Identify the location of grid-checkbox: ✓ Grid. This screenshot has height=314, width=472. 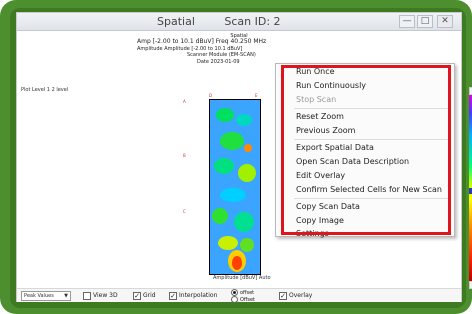
(144, 296).